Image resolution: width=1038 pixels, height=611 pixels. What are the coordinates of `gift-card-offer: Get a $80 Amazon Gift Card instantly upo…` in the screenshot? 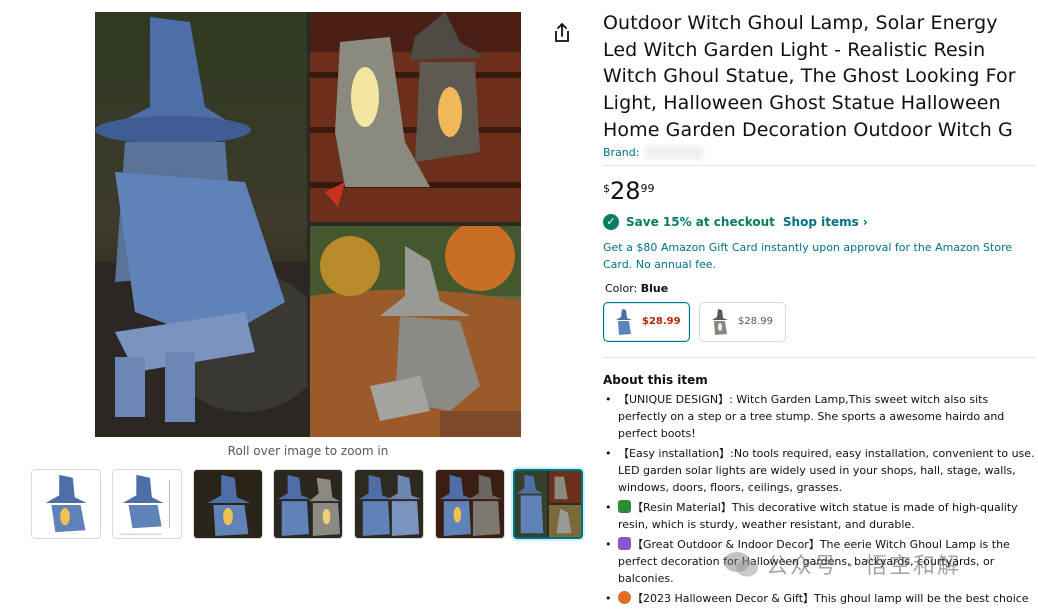 It's located at (813, 256).